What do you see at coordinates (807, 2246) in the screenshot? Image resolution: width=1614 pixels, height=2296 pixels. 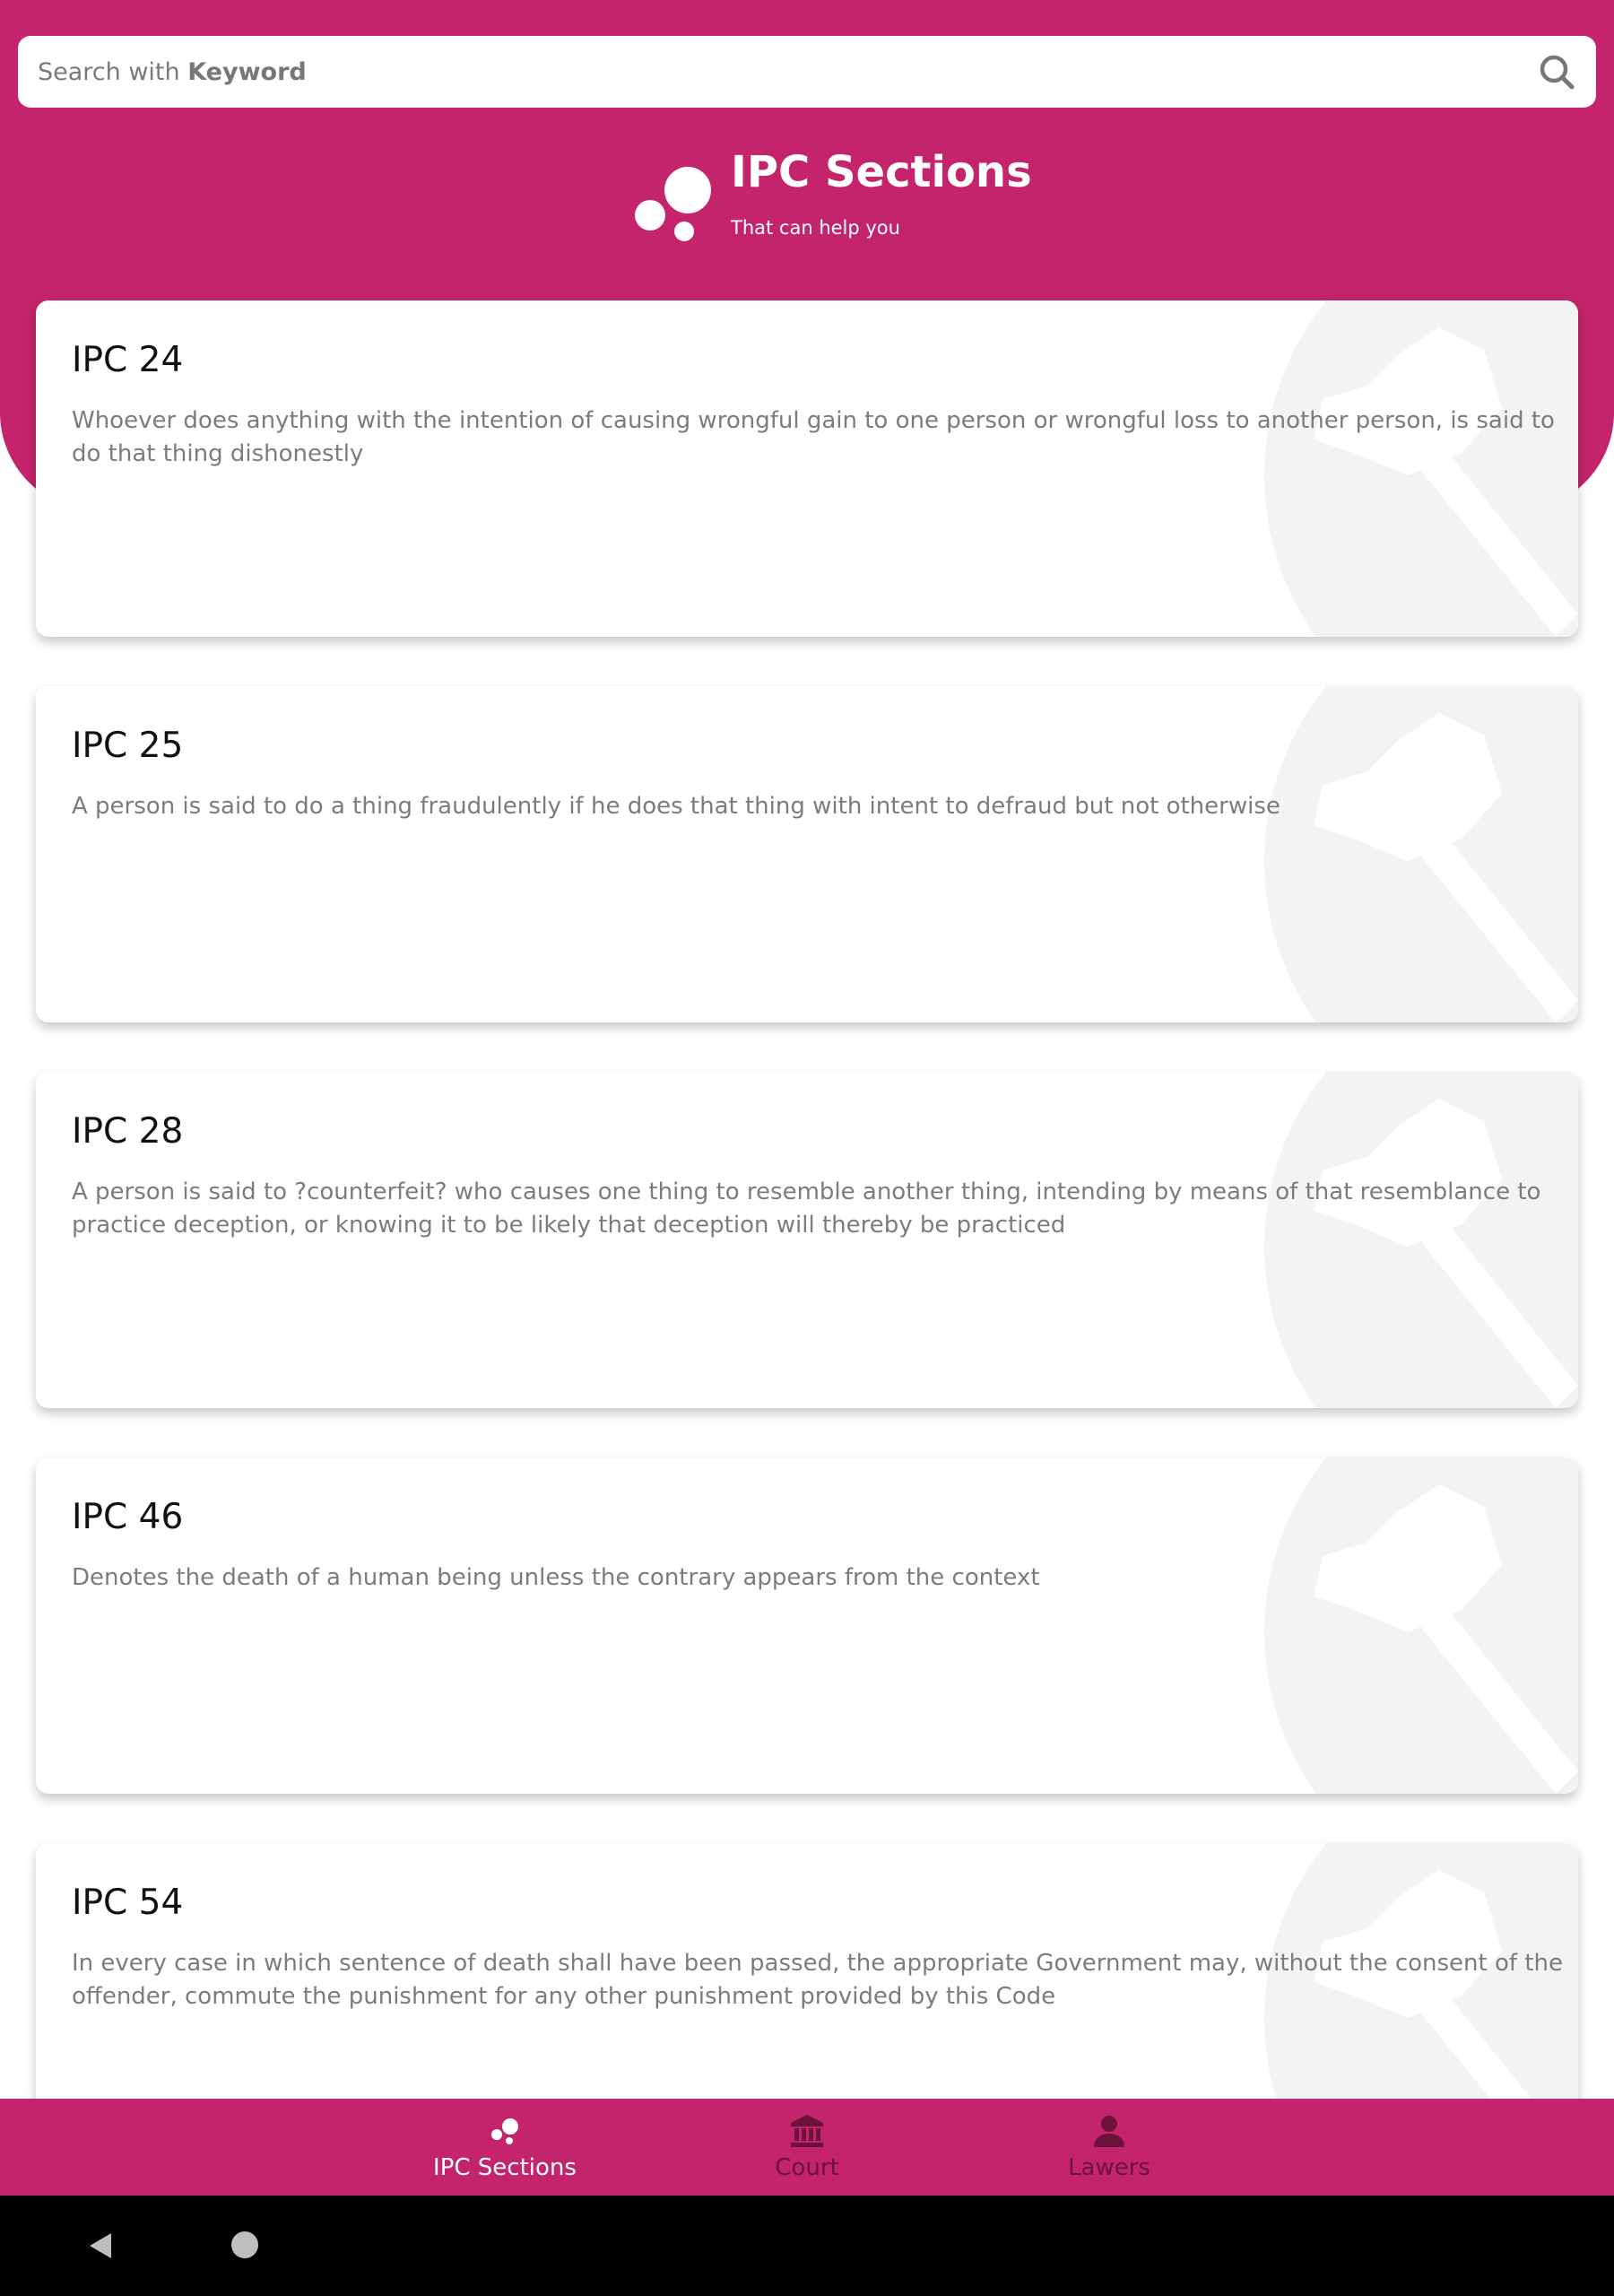 I see `system-navigation-bar` at bounding box center [807, 2246].